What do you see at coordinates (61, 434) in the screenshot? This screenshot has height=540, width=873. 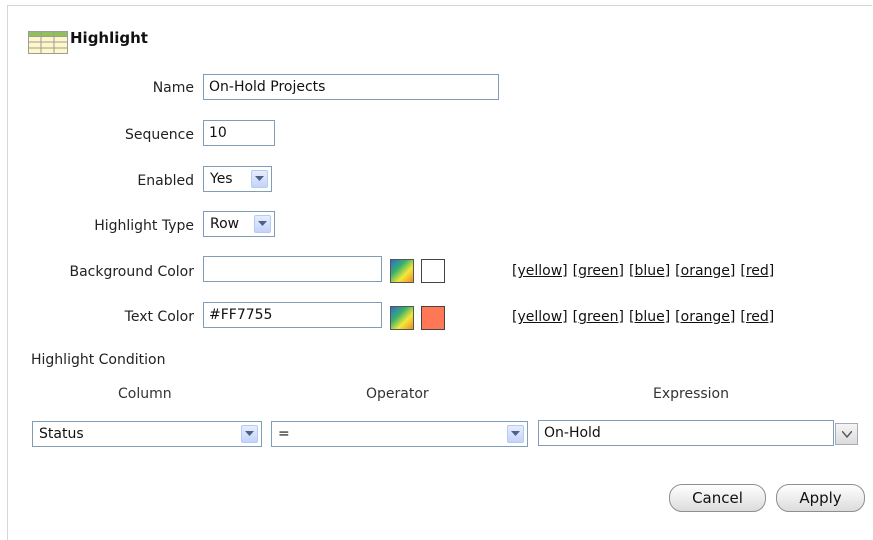 I see `column-value: Status` at bounding box center [61, 434].